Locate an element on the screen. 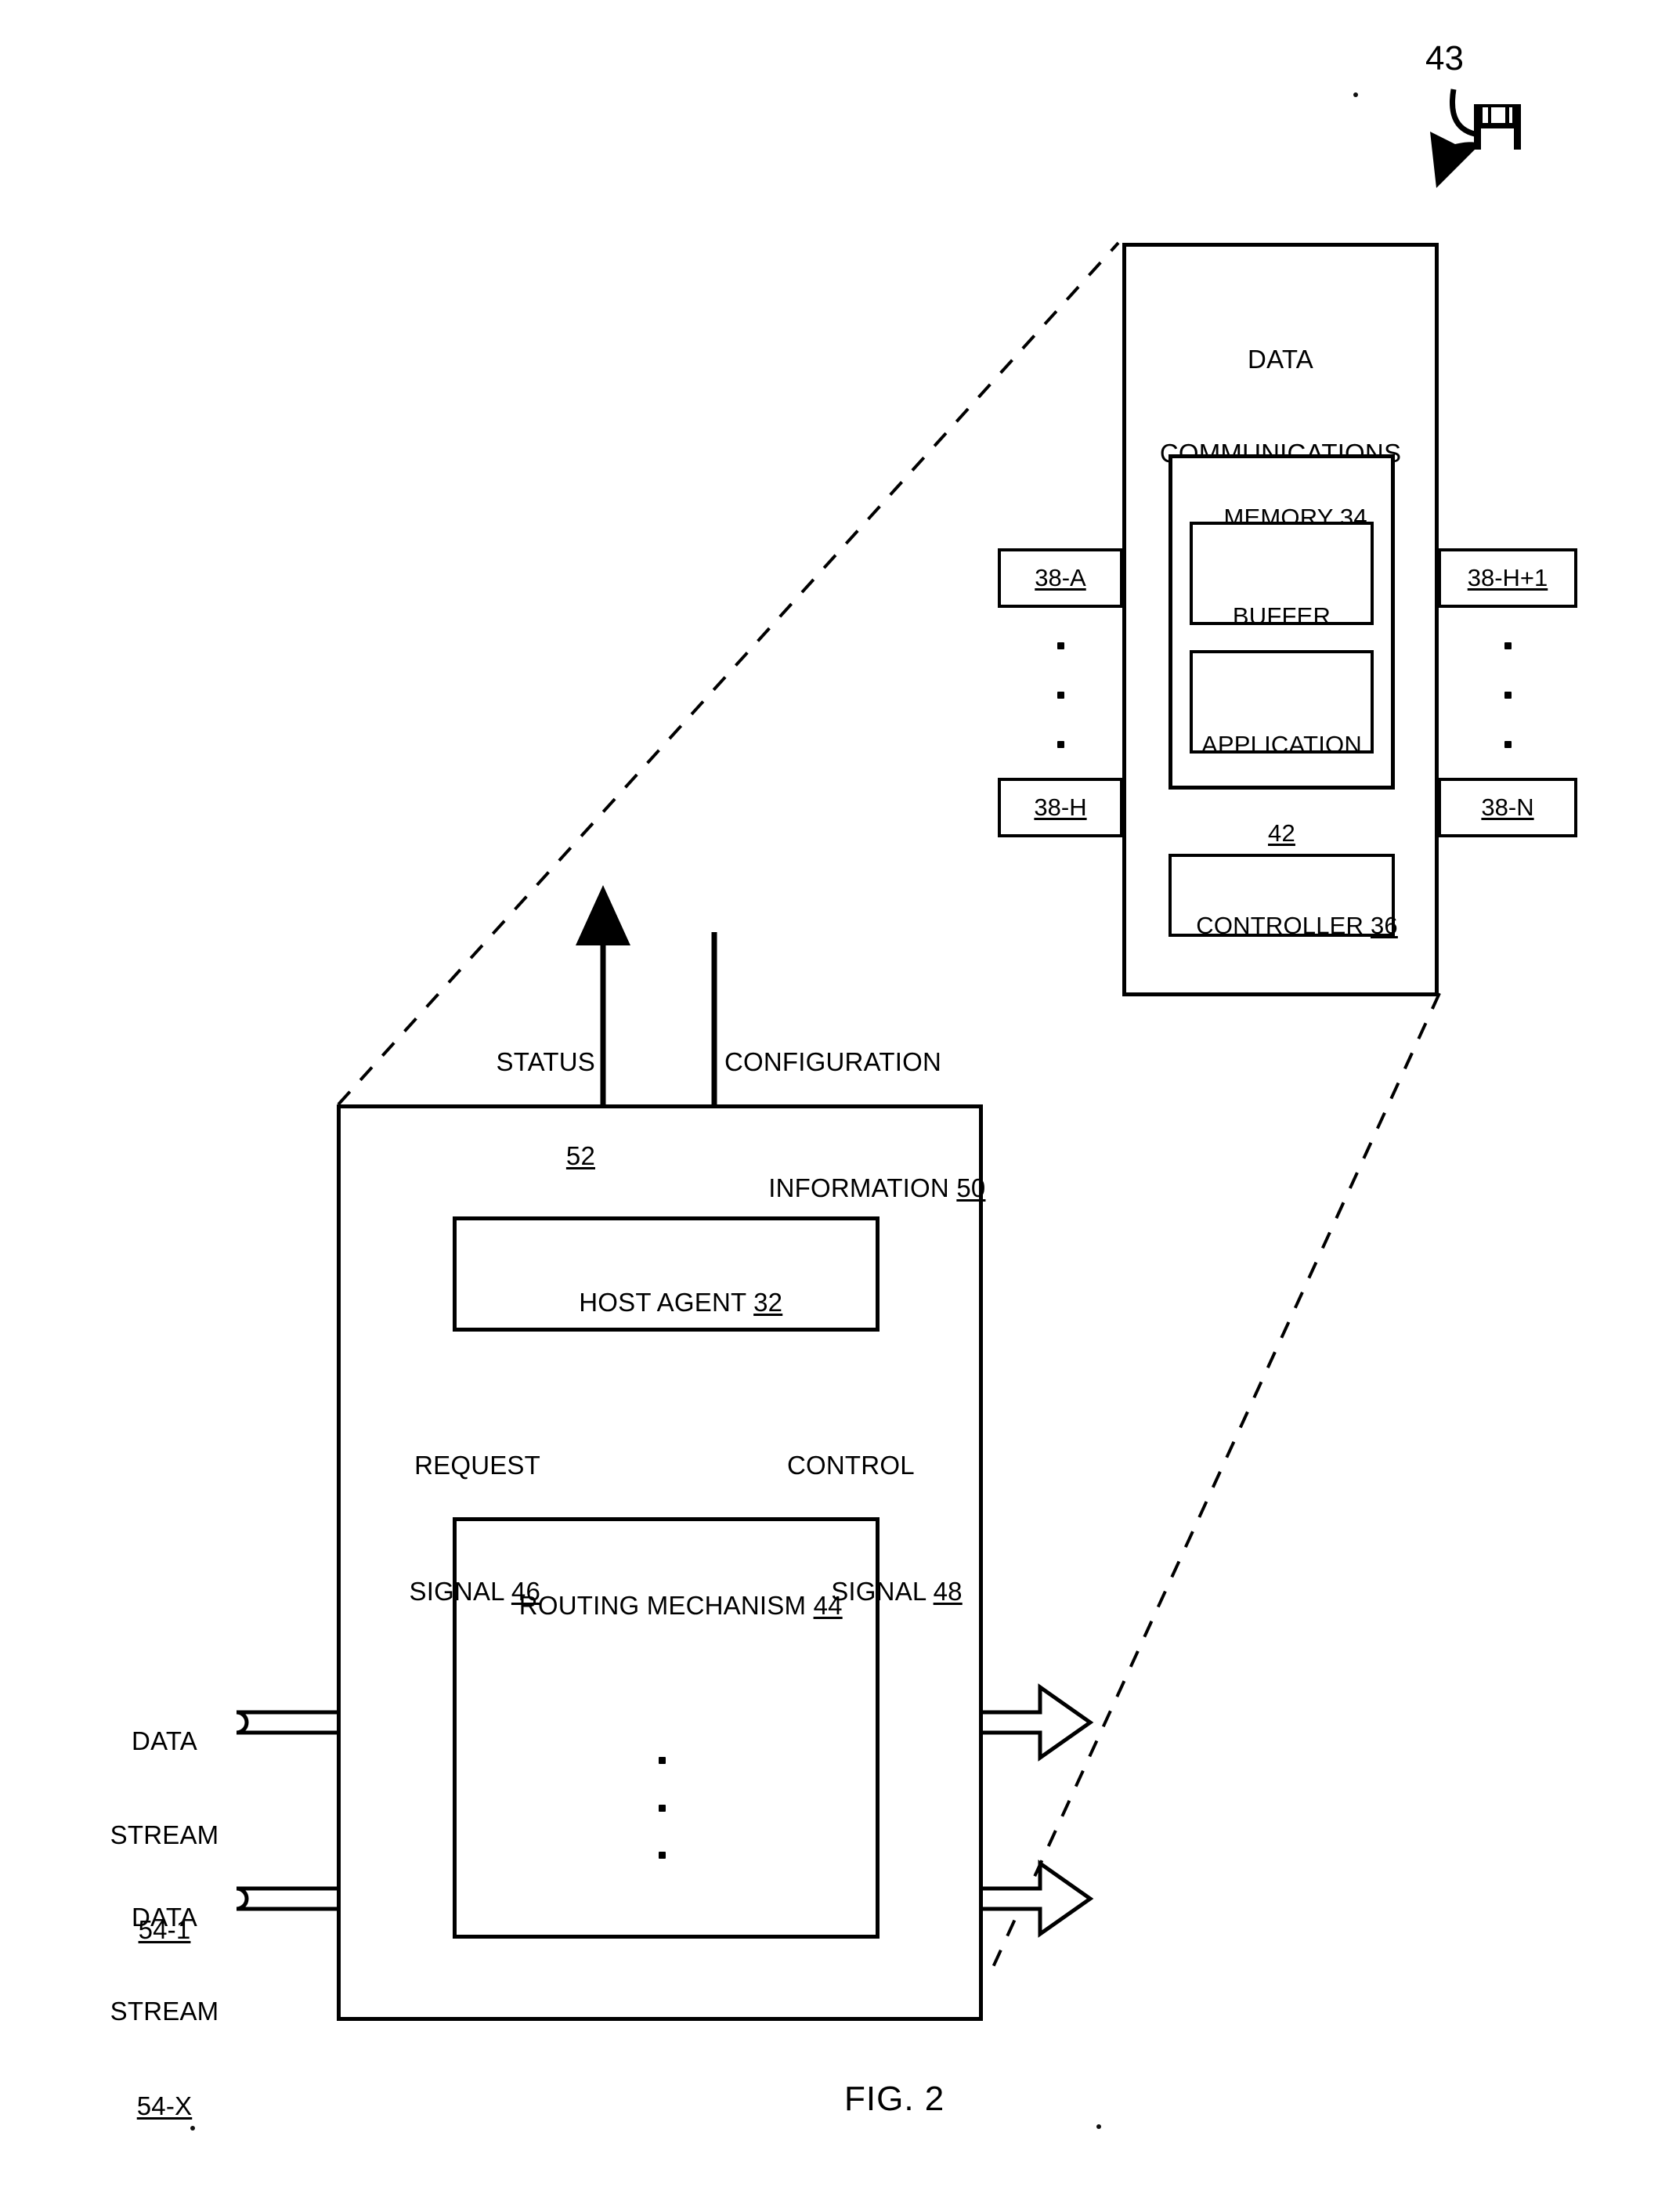  control-signal-line-1: CONTROL is located at coordinates (851, 1465).